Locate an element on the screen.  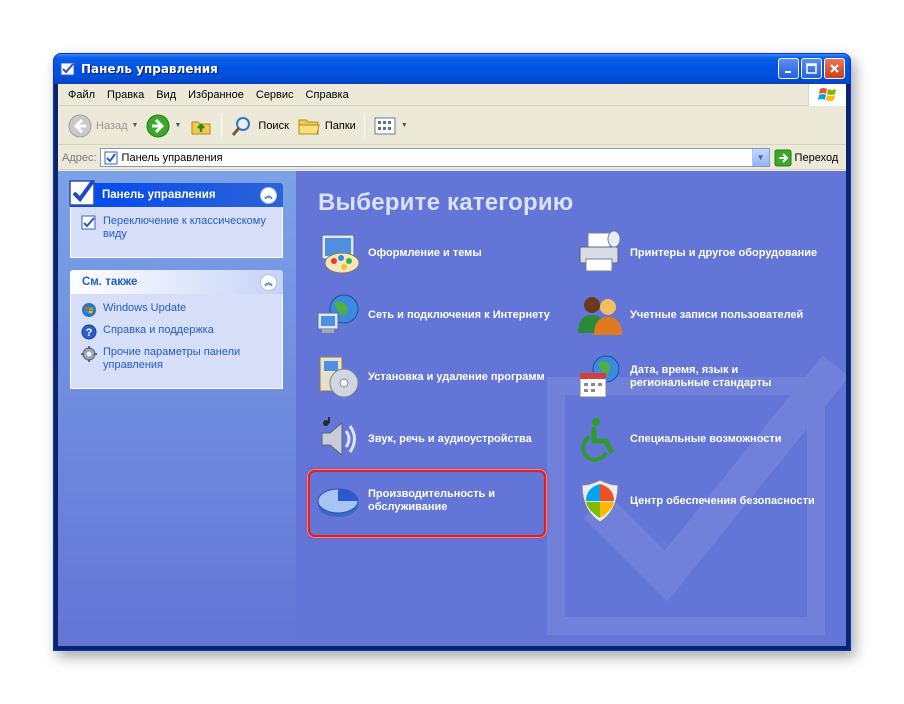
sound-icon is located at coordinates (338, 437).